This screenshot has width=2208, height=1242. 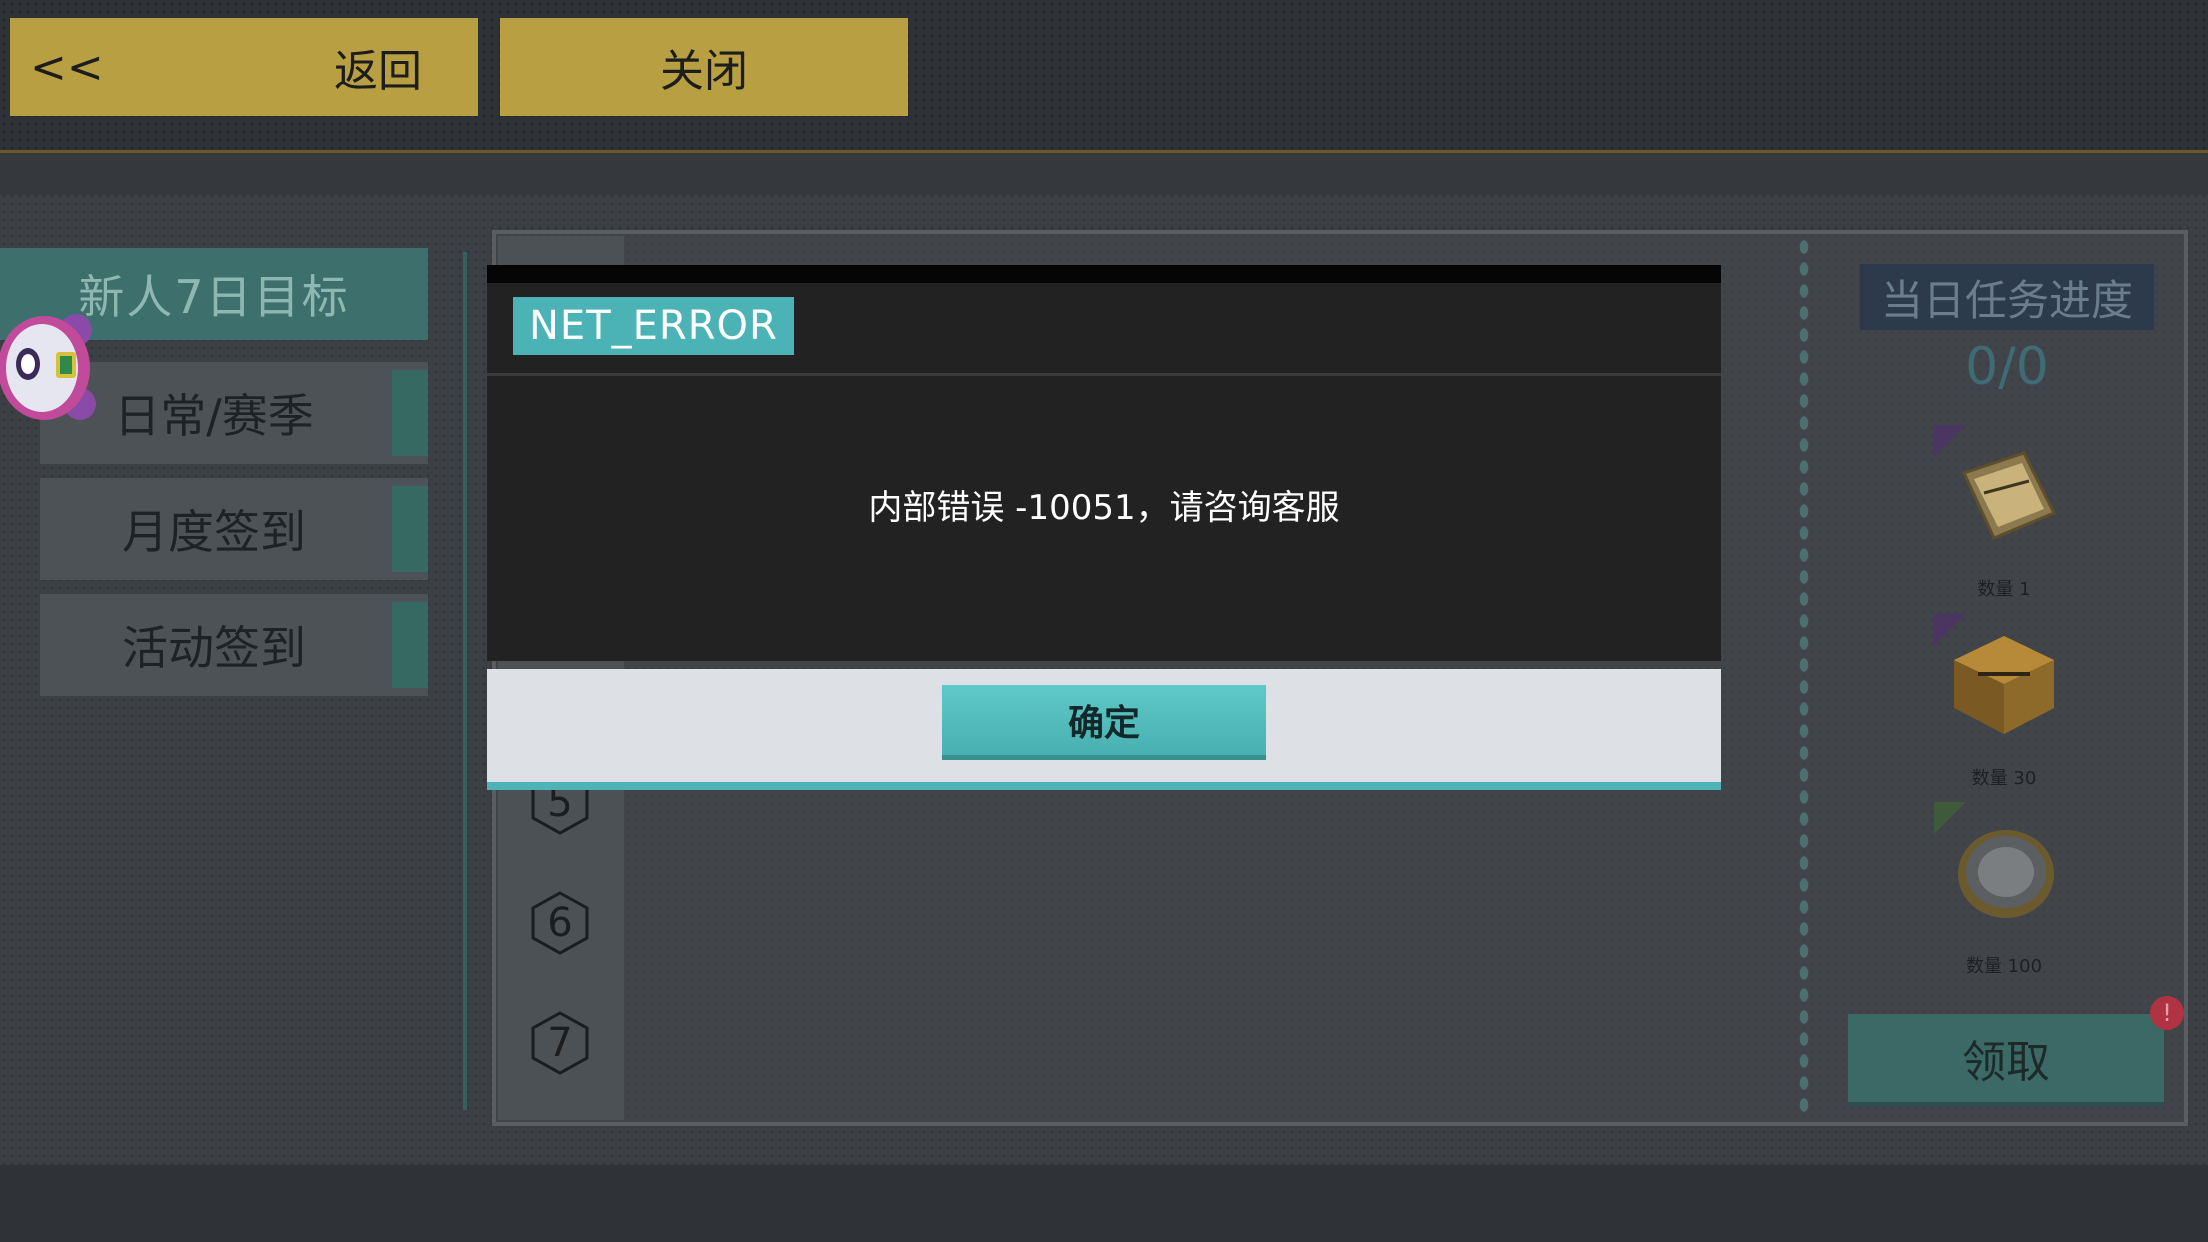 I want to click on confirm-button: 确定, so click(x=1104, y=720).